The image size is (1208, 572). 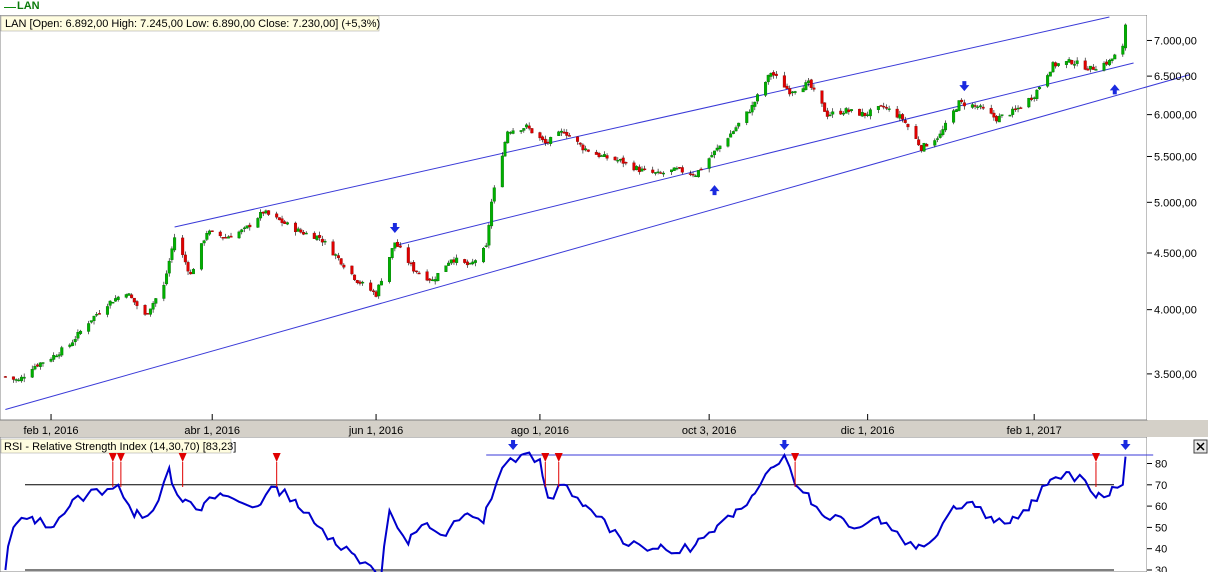 I want to click on rsi-tick-label: 80, so click(x=1161, y=465).